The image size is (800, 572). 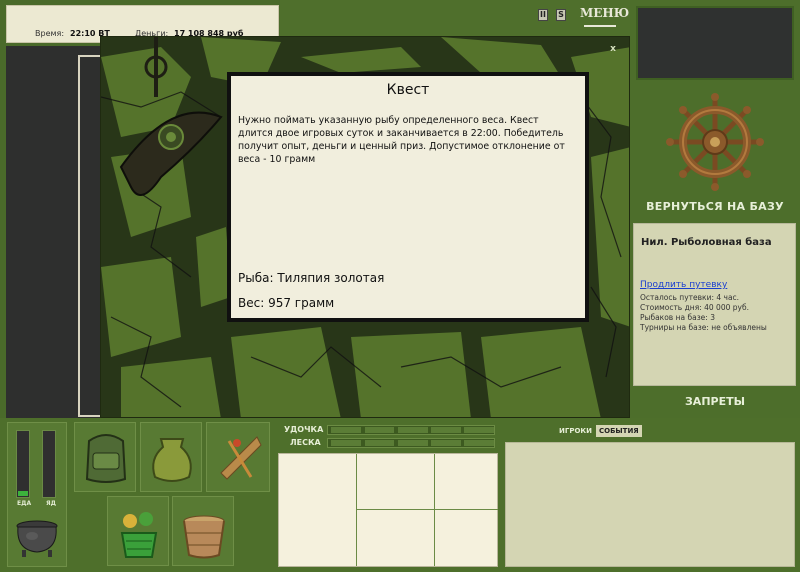 I want to click on bans-button: ЗАПРЕТЫ, so click(x=715, y=403).